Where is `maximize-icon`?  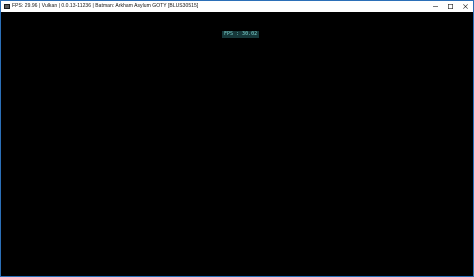
maximize-icon is located at coordinates (450, 6).